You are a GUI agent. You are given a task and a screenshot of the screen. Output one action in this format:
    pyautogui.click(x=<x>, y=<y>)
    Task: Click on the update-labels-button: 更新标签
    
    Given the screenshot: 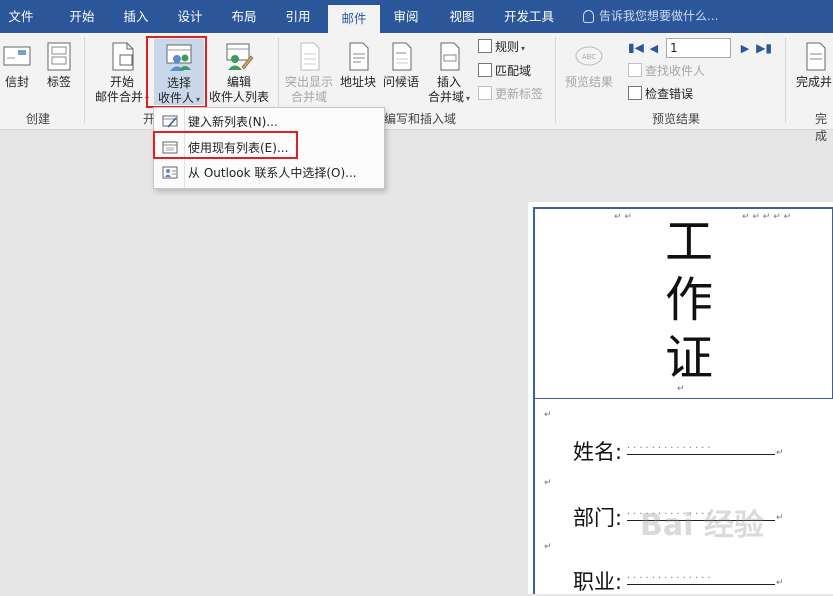 What is the action you would take?
    pyautogui.click(x=510, y=94)
    